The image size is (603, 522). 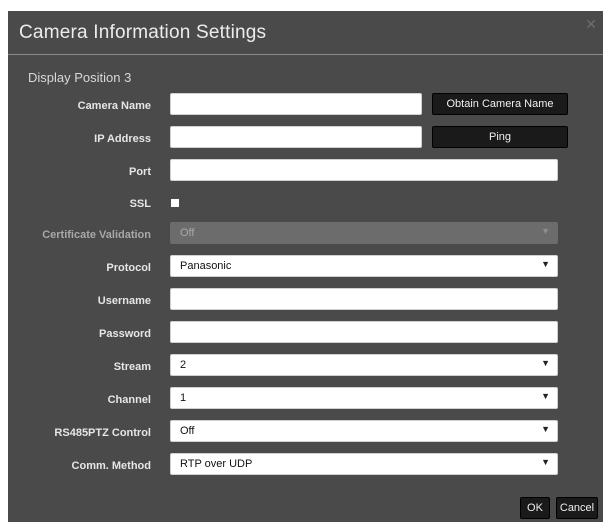 I want to click on channel-select: 1 ▼, so click(x=364, y=398).